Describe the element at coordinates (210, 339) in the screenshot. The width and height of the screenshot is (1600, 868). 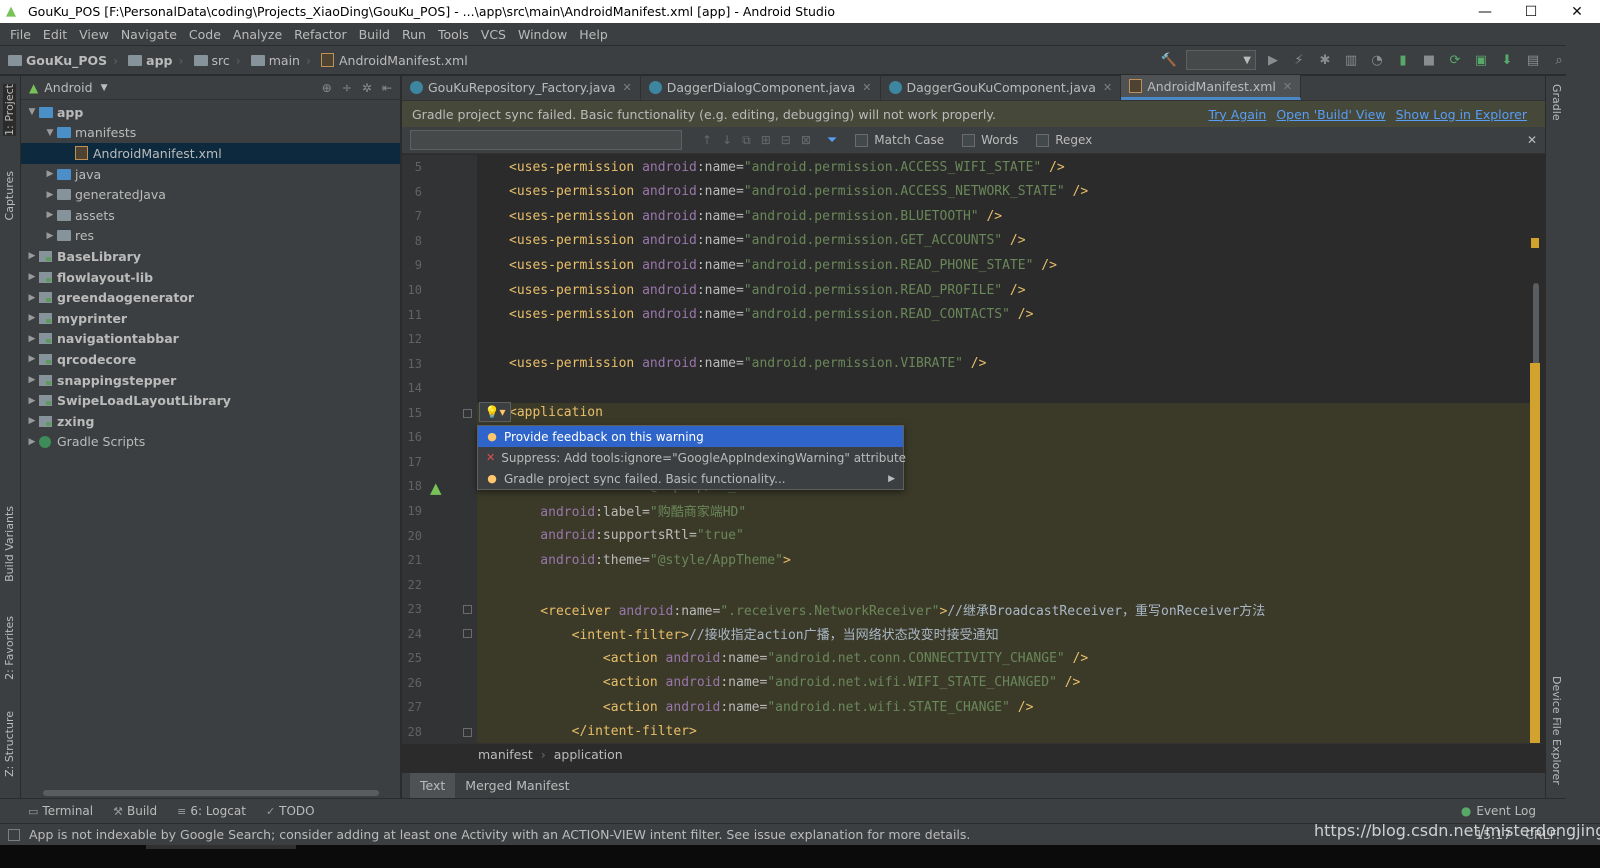
I see `tree-item-navigationtabbar: ▶ navigationtabbar` at that location.